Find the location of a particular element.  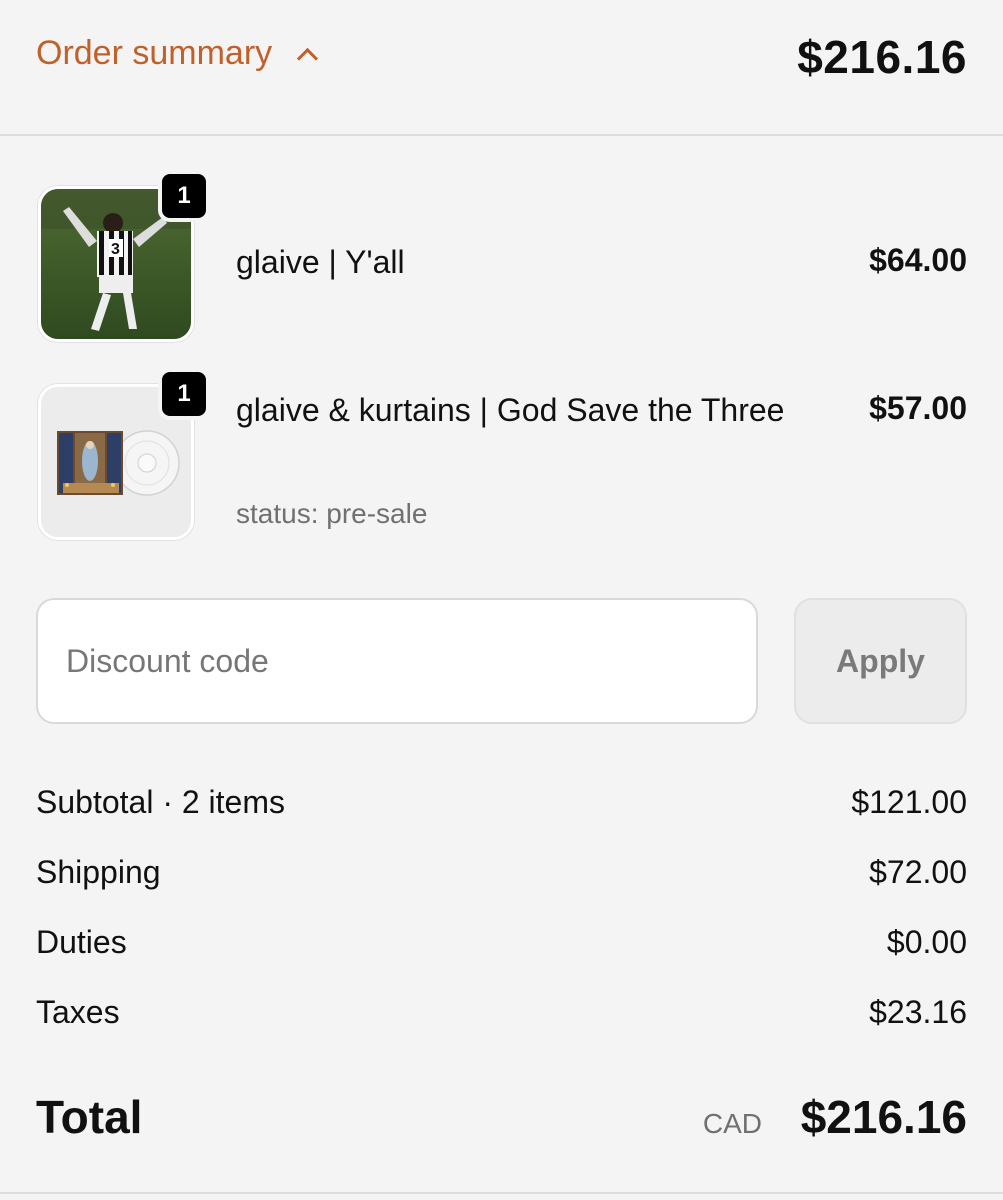

total-row: Total CAD $216.16 is located at coordinates (501, 1120).